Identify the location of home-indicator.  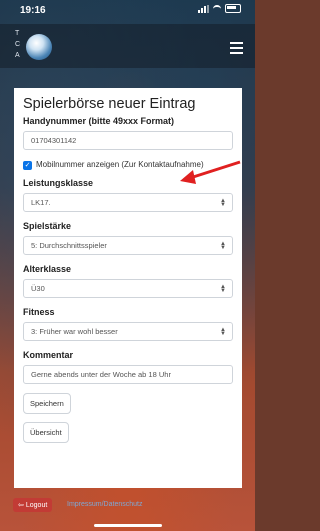
(128, 525).